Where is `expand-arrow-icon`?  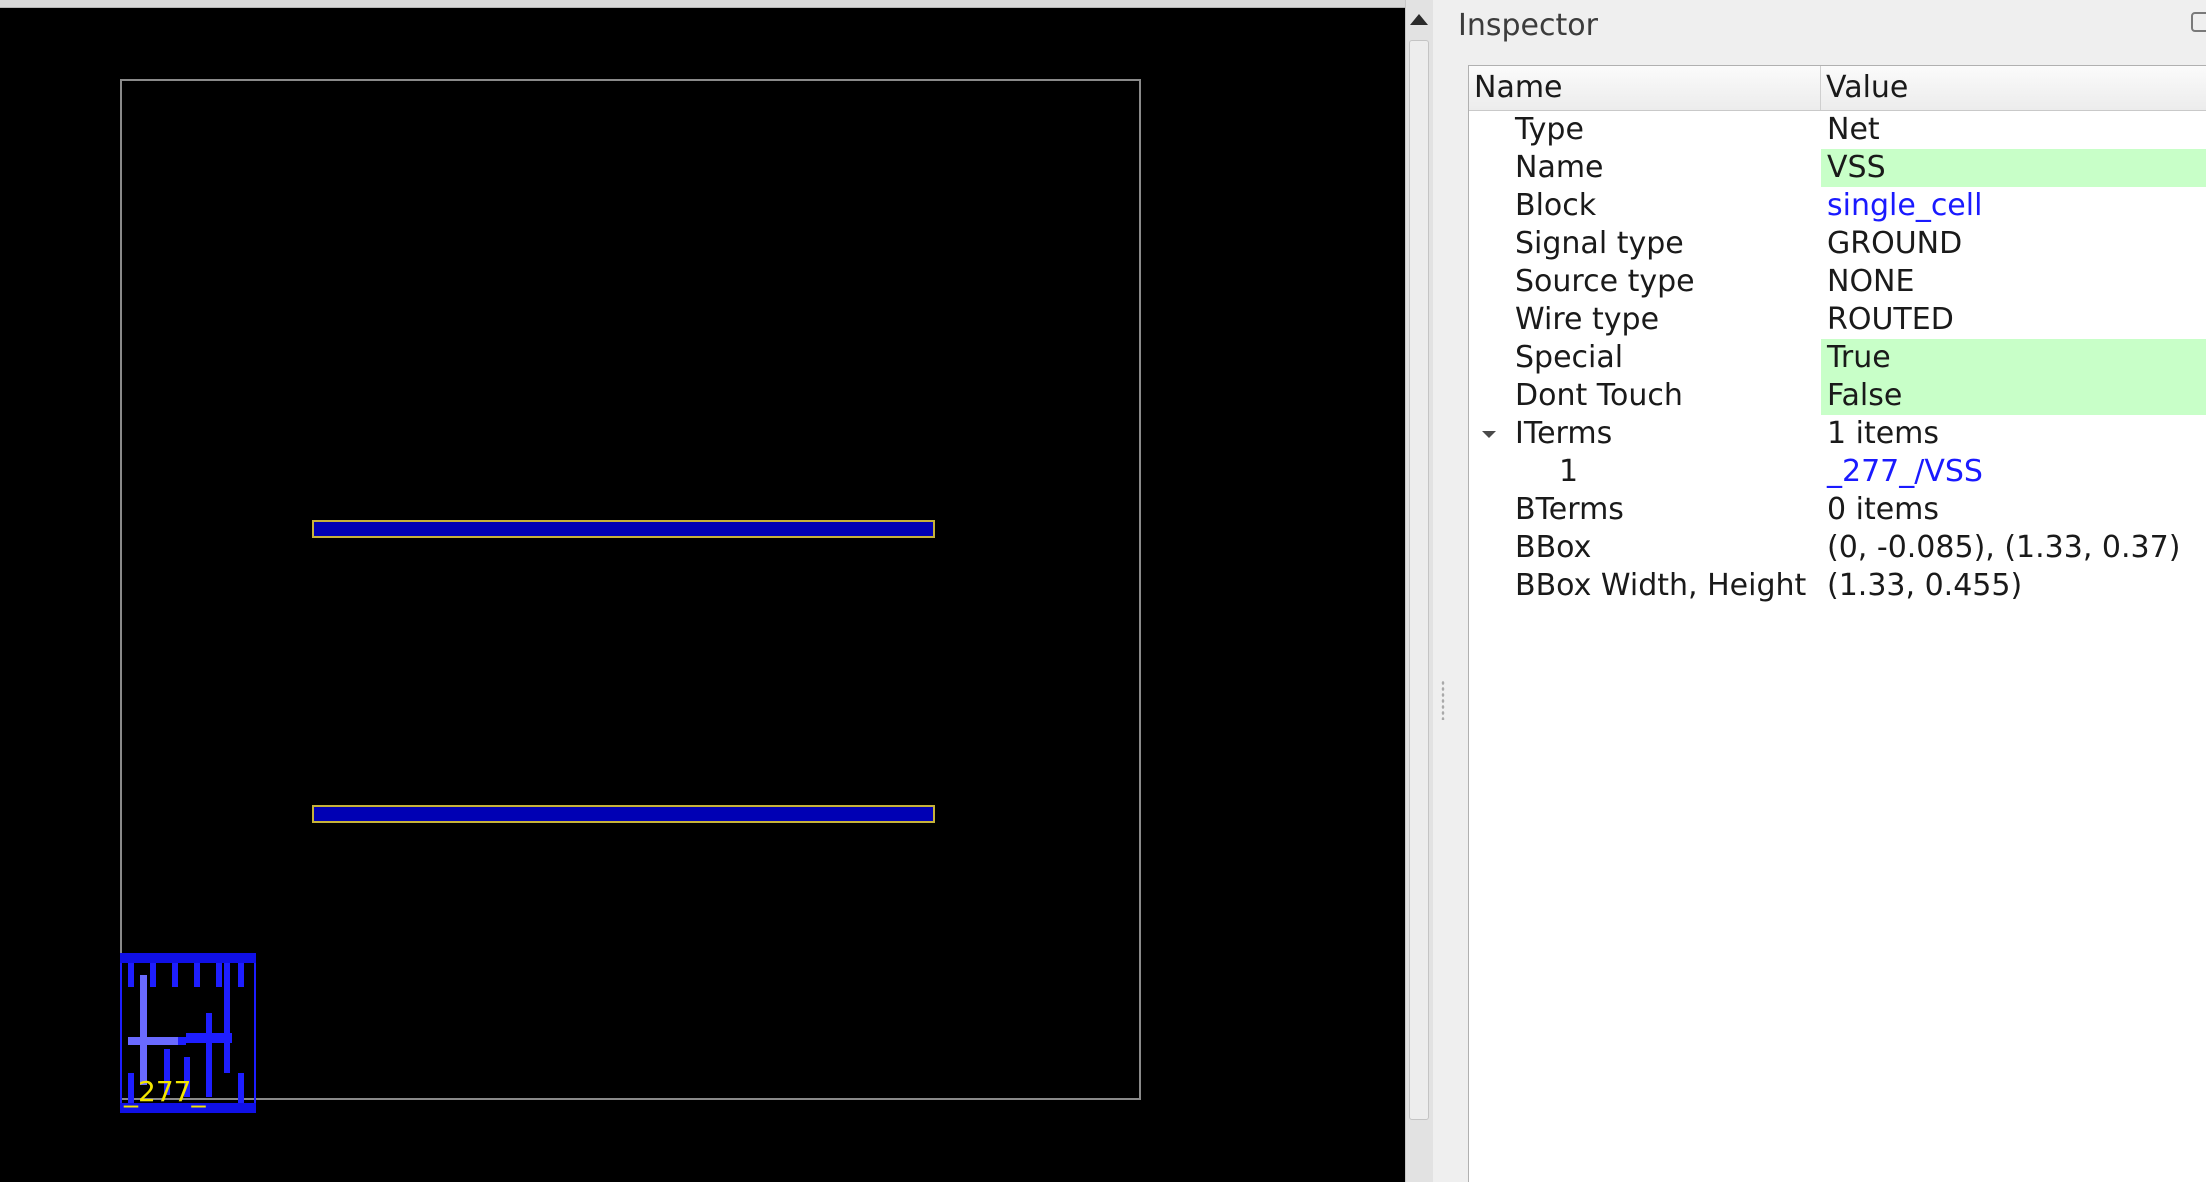 expand-arrow-icon is located at coordinates (1489, 434).